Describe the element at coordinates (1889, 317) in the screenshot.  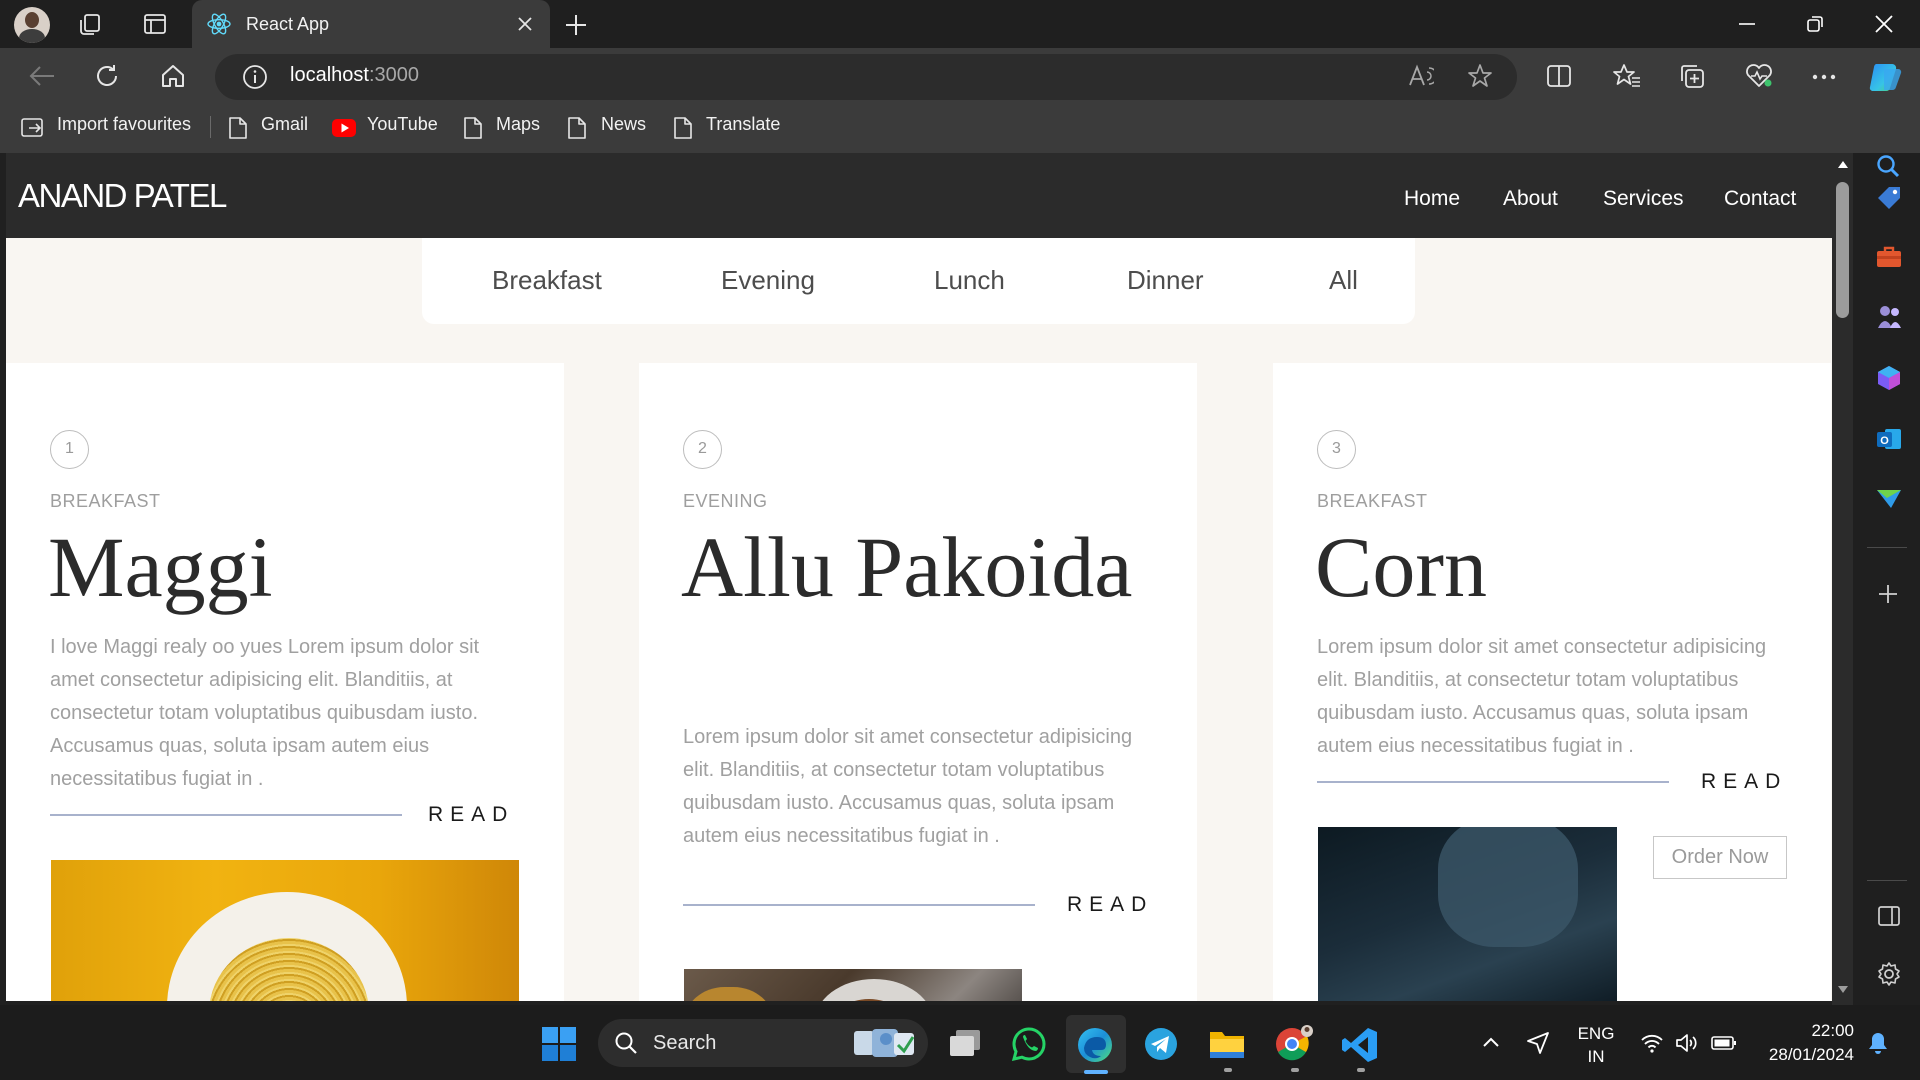
I see `games-icon` at that location.